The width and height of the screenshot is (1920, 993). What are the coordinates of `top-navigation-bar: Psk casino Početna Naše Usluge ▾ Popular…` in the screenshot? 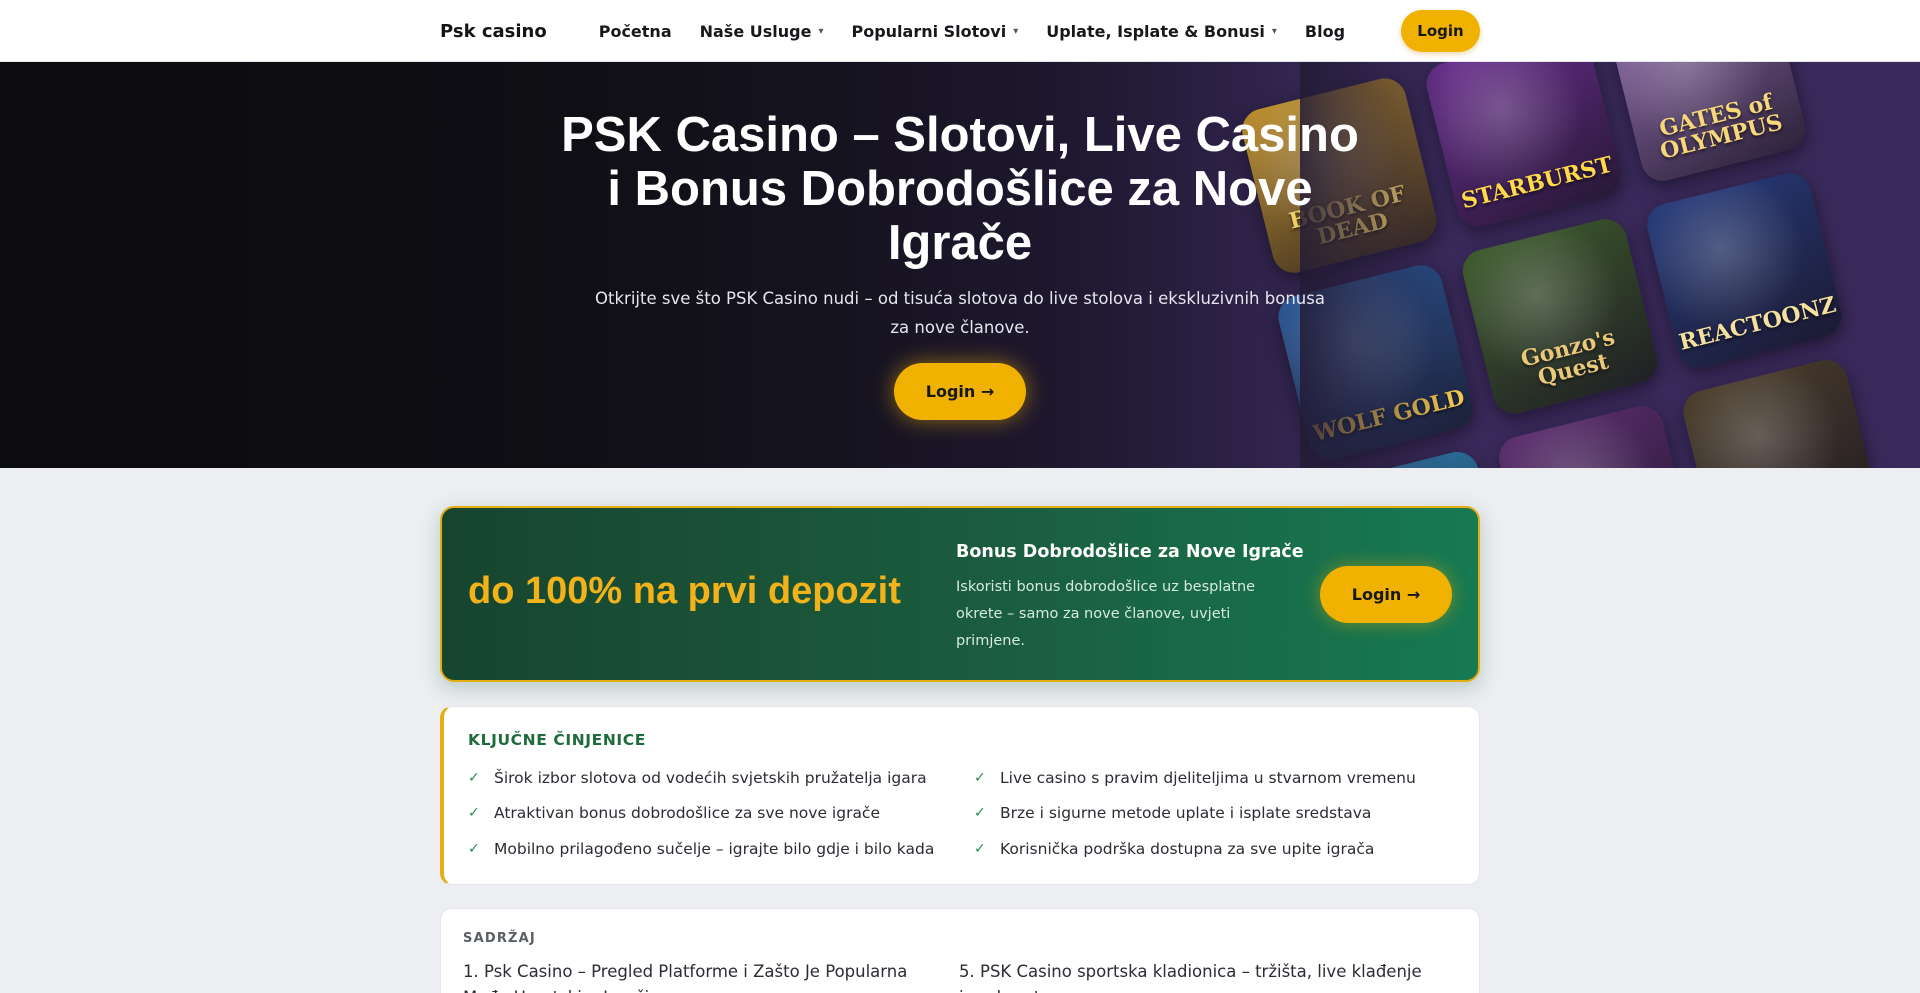 It's located at (960, 31).